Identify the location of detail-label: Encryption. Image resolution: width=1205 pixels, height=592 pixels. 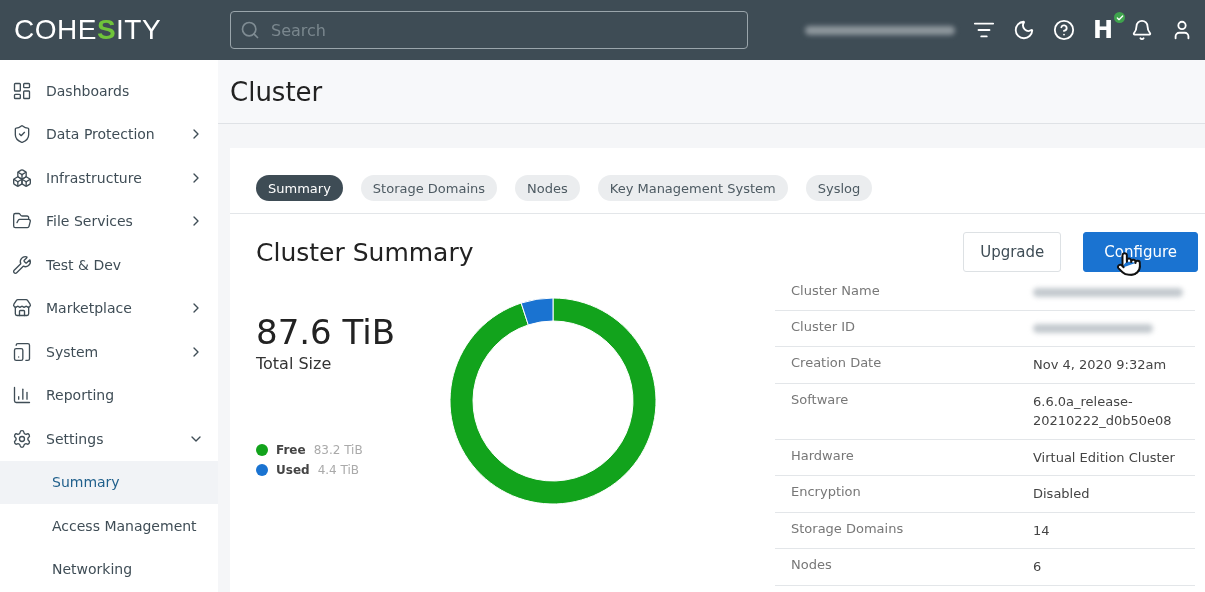
(826, 492).